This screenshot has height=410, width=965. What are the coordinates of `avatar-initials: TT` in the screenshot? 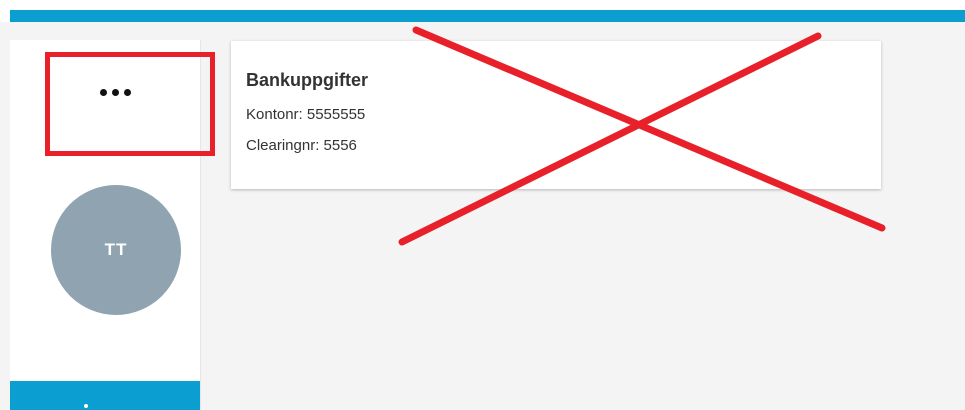 It's located at (116, 249).